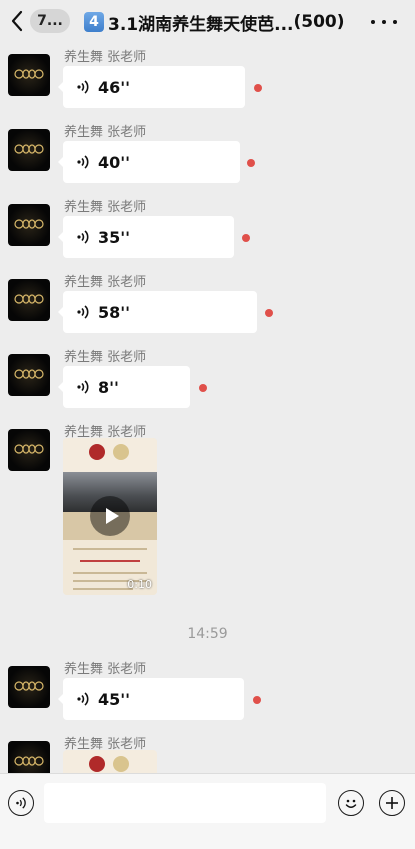 This screenshot has height=849, width=415. I want to click on message-row: 养生舞 张老师 46'', so click(207, 81).